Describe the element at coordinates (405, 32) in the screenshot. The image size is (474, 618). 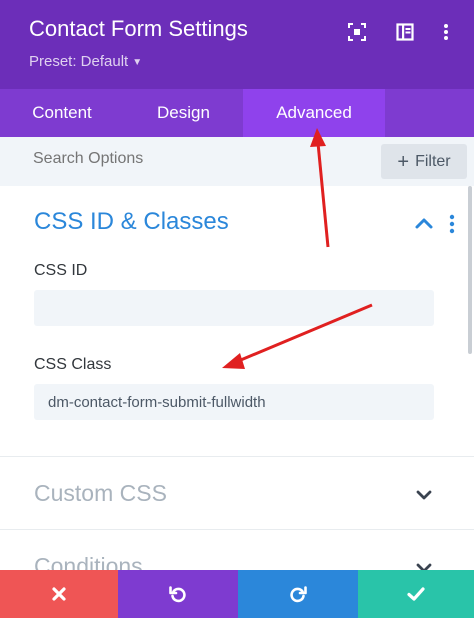
I see `split-view-icon` at that location.